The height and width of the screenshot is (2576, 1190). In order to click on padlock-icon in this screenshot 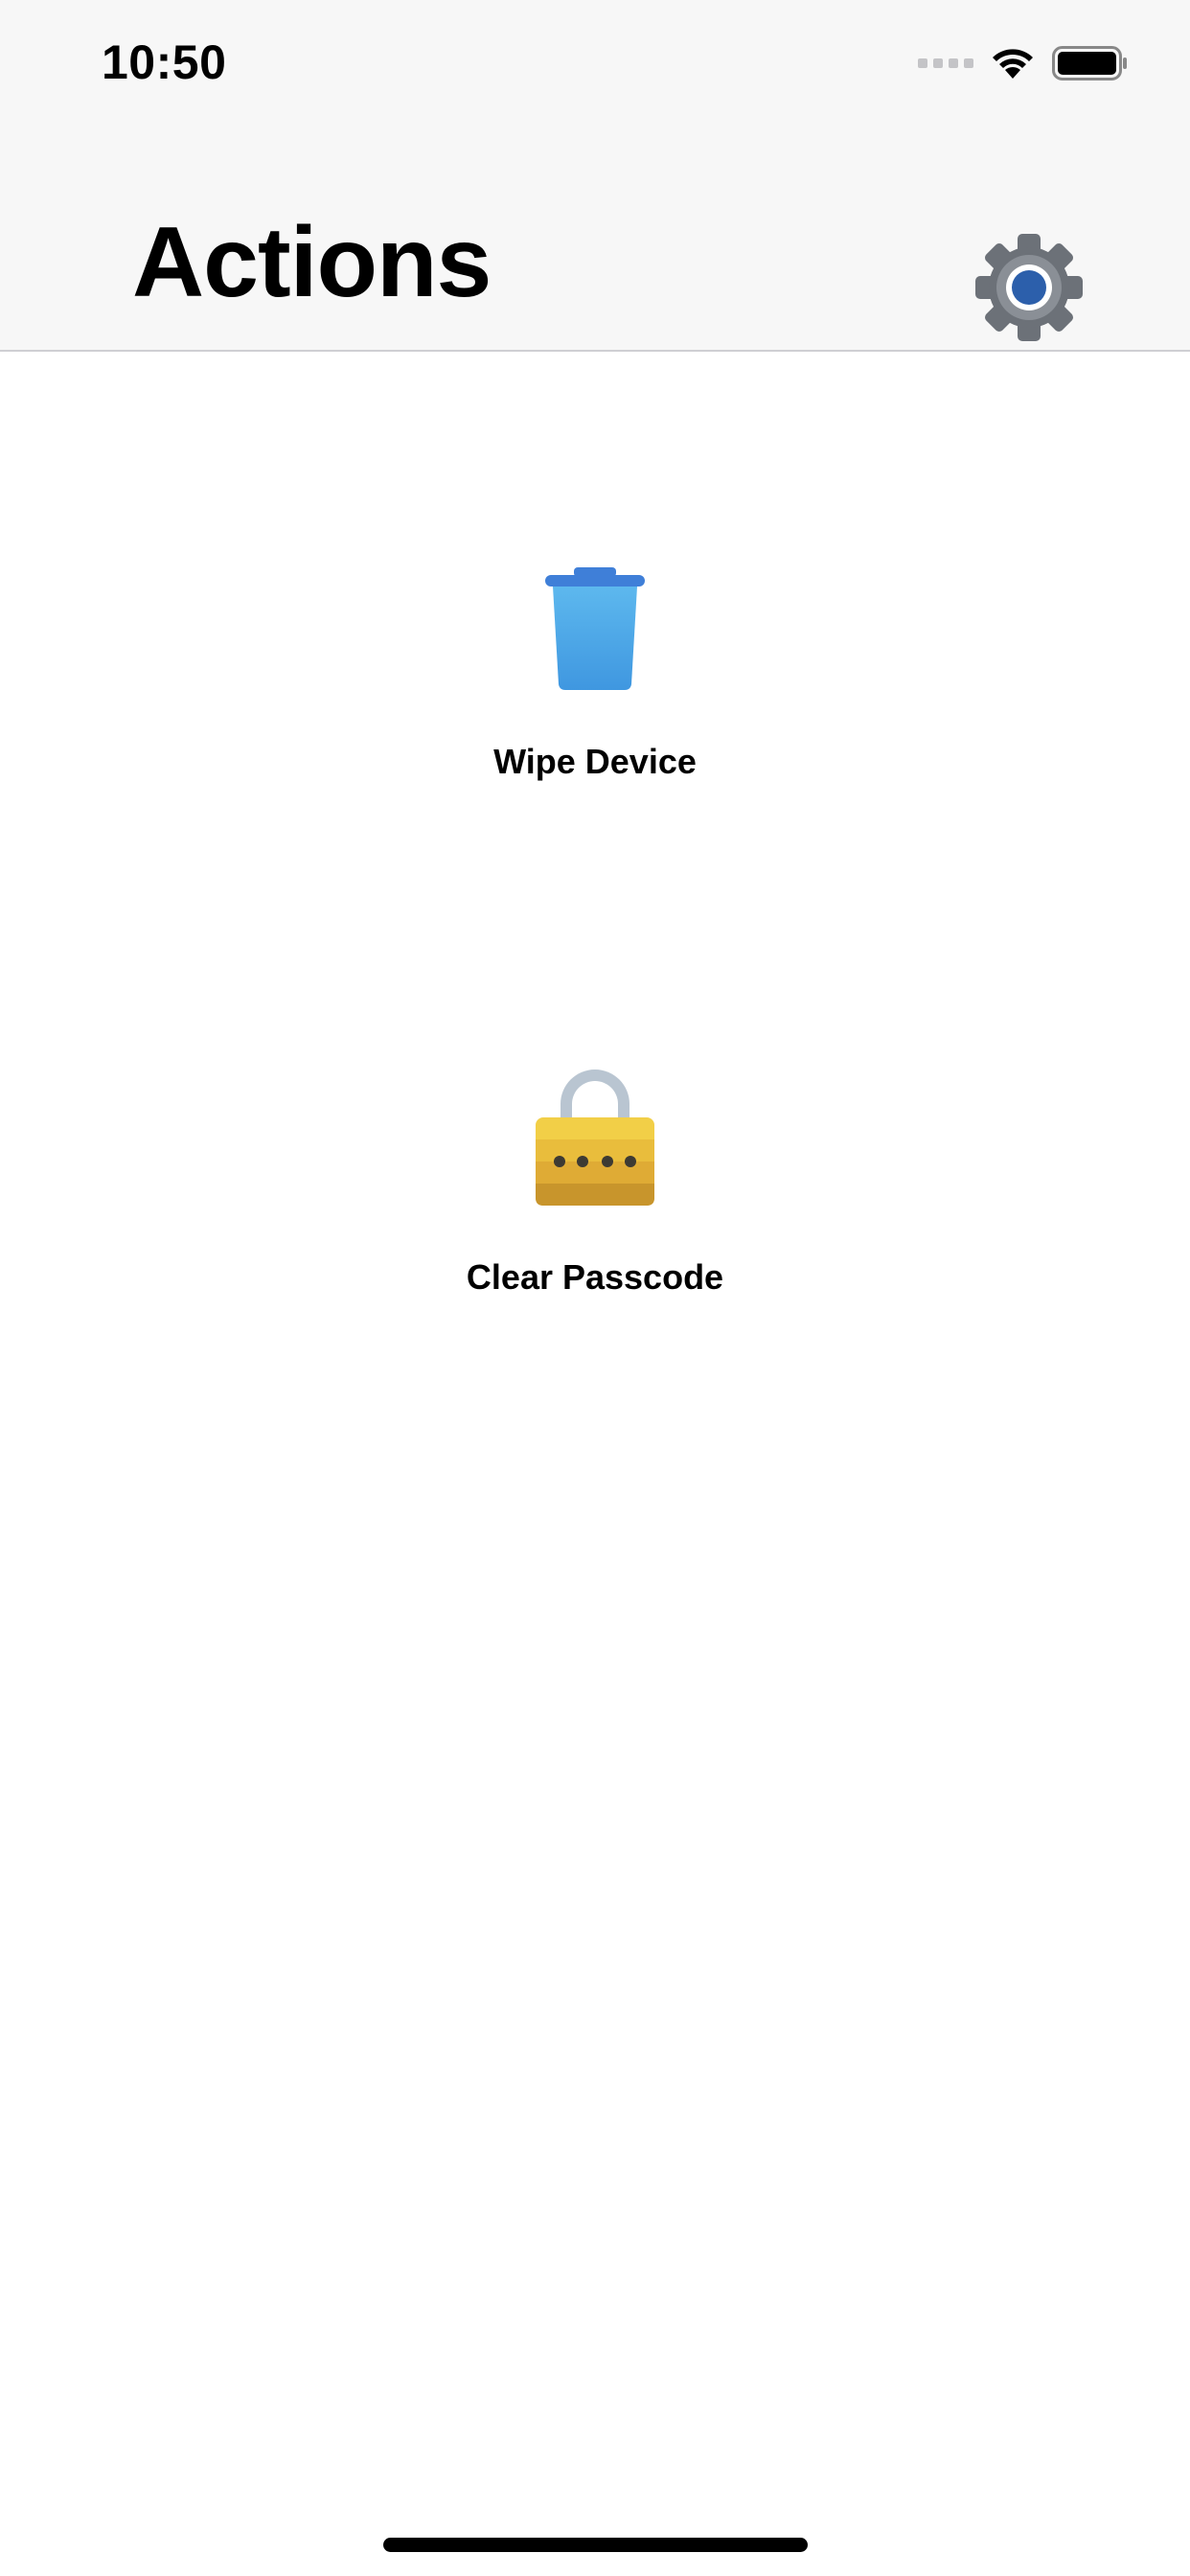, I will do `click(595, 1138)`.